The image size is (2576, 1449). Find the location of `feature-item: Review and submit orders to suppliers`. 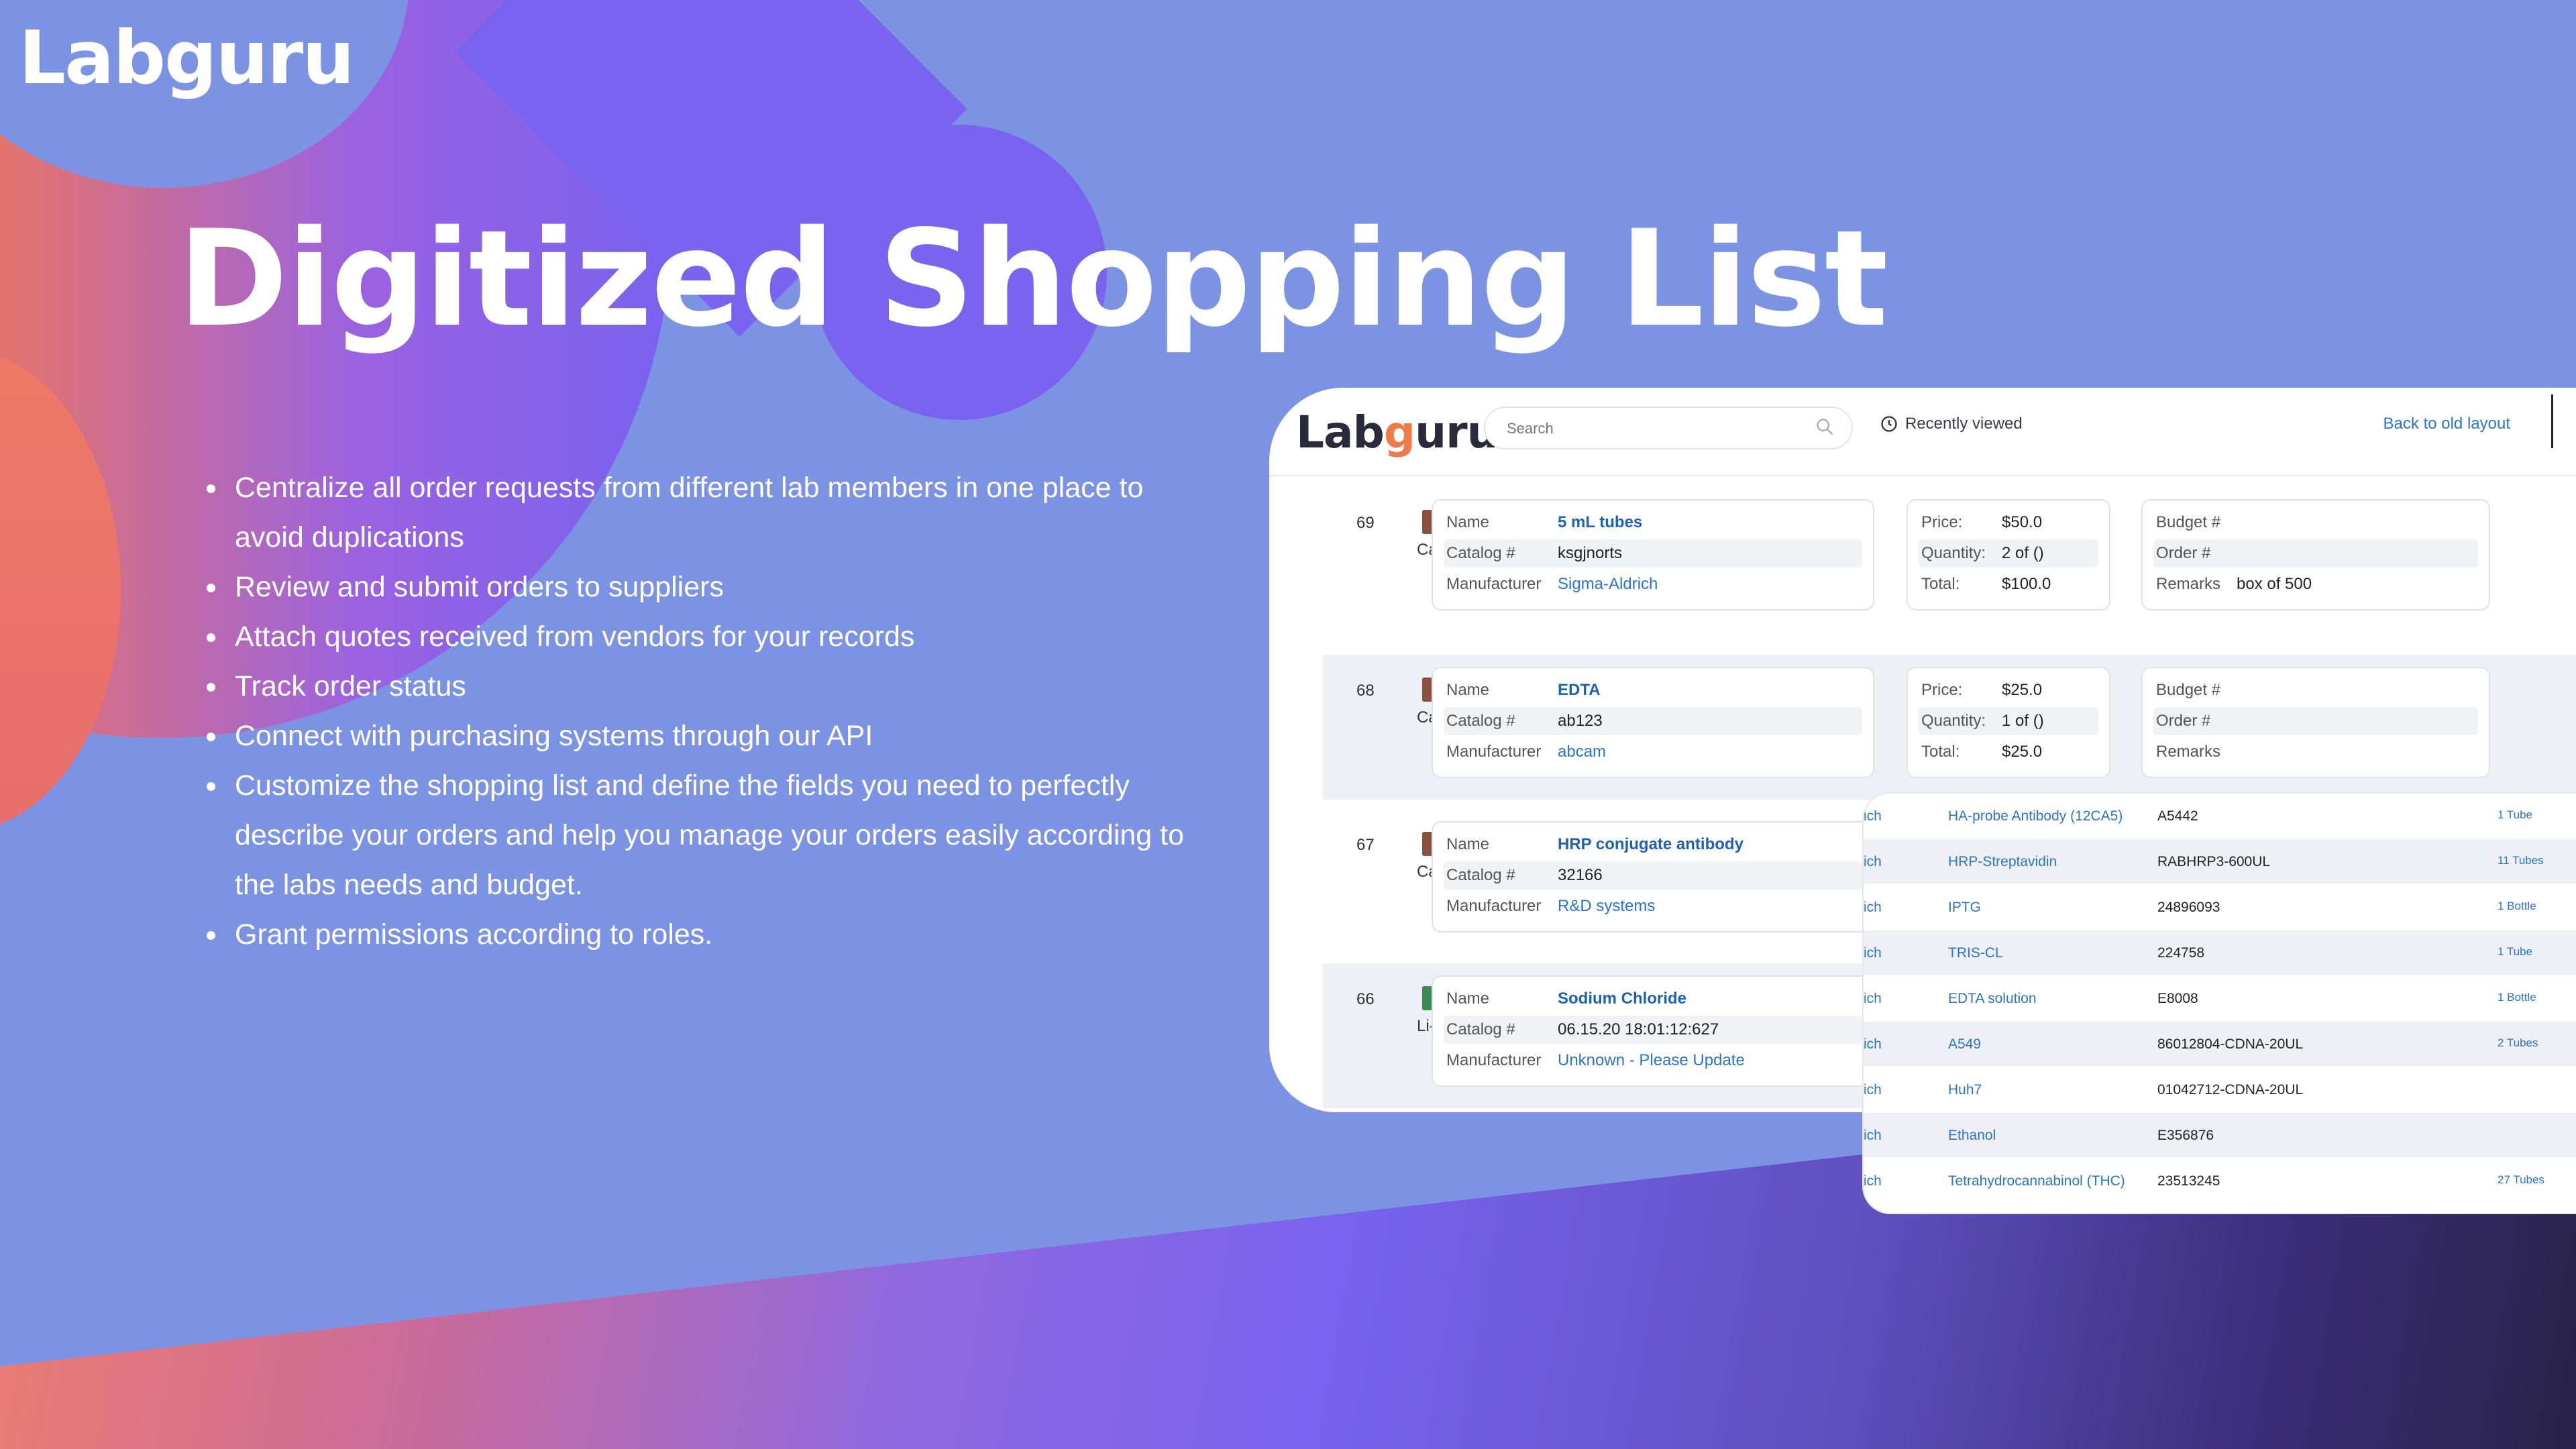

feature-item: Review and submit orders to suppliers is located at coordinates (711, 587).